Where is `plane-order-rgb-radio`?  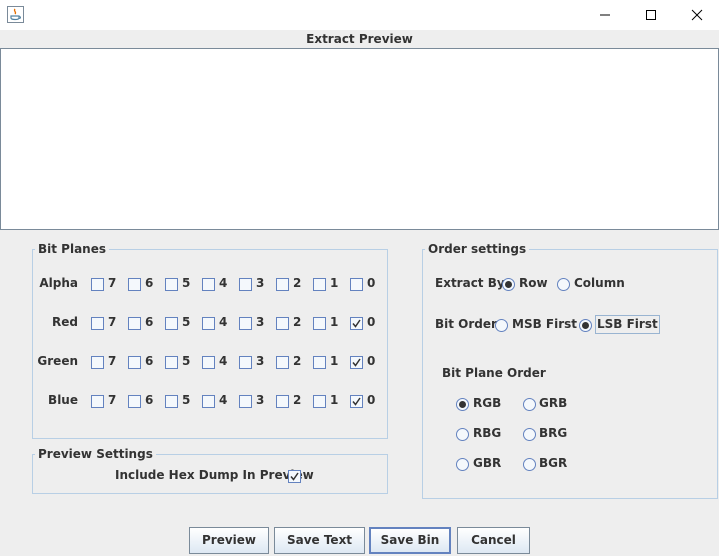
plane-order-rgb-radio is located at coordinates (462, 404).